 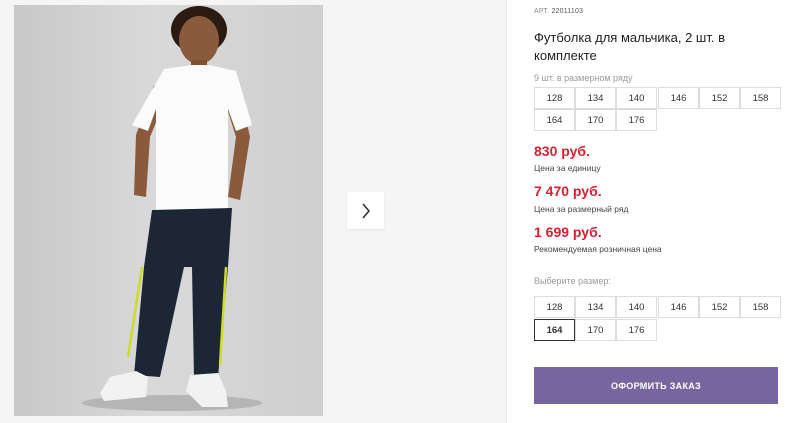 What do you see at coordinates (568, 191) in the screenshot?
I see `row-price: 7 470 руб.` at bounding box center [568, 191].